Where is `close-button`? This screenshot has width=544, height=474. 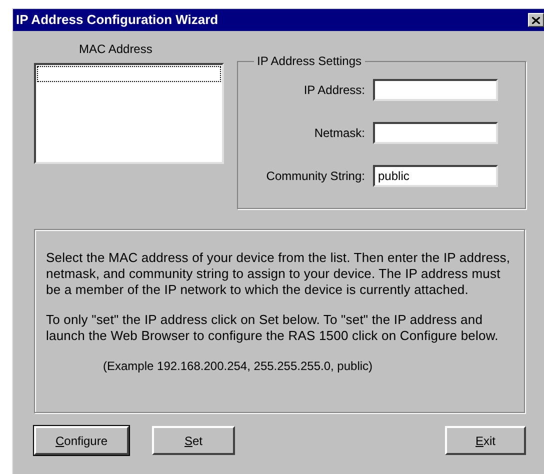
close-button is located at coordinates (536, 20).